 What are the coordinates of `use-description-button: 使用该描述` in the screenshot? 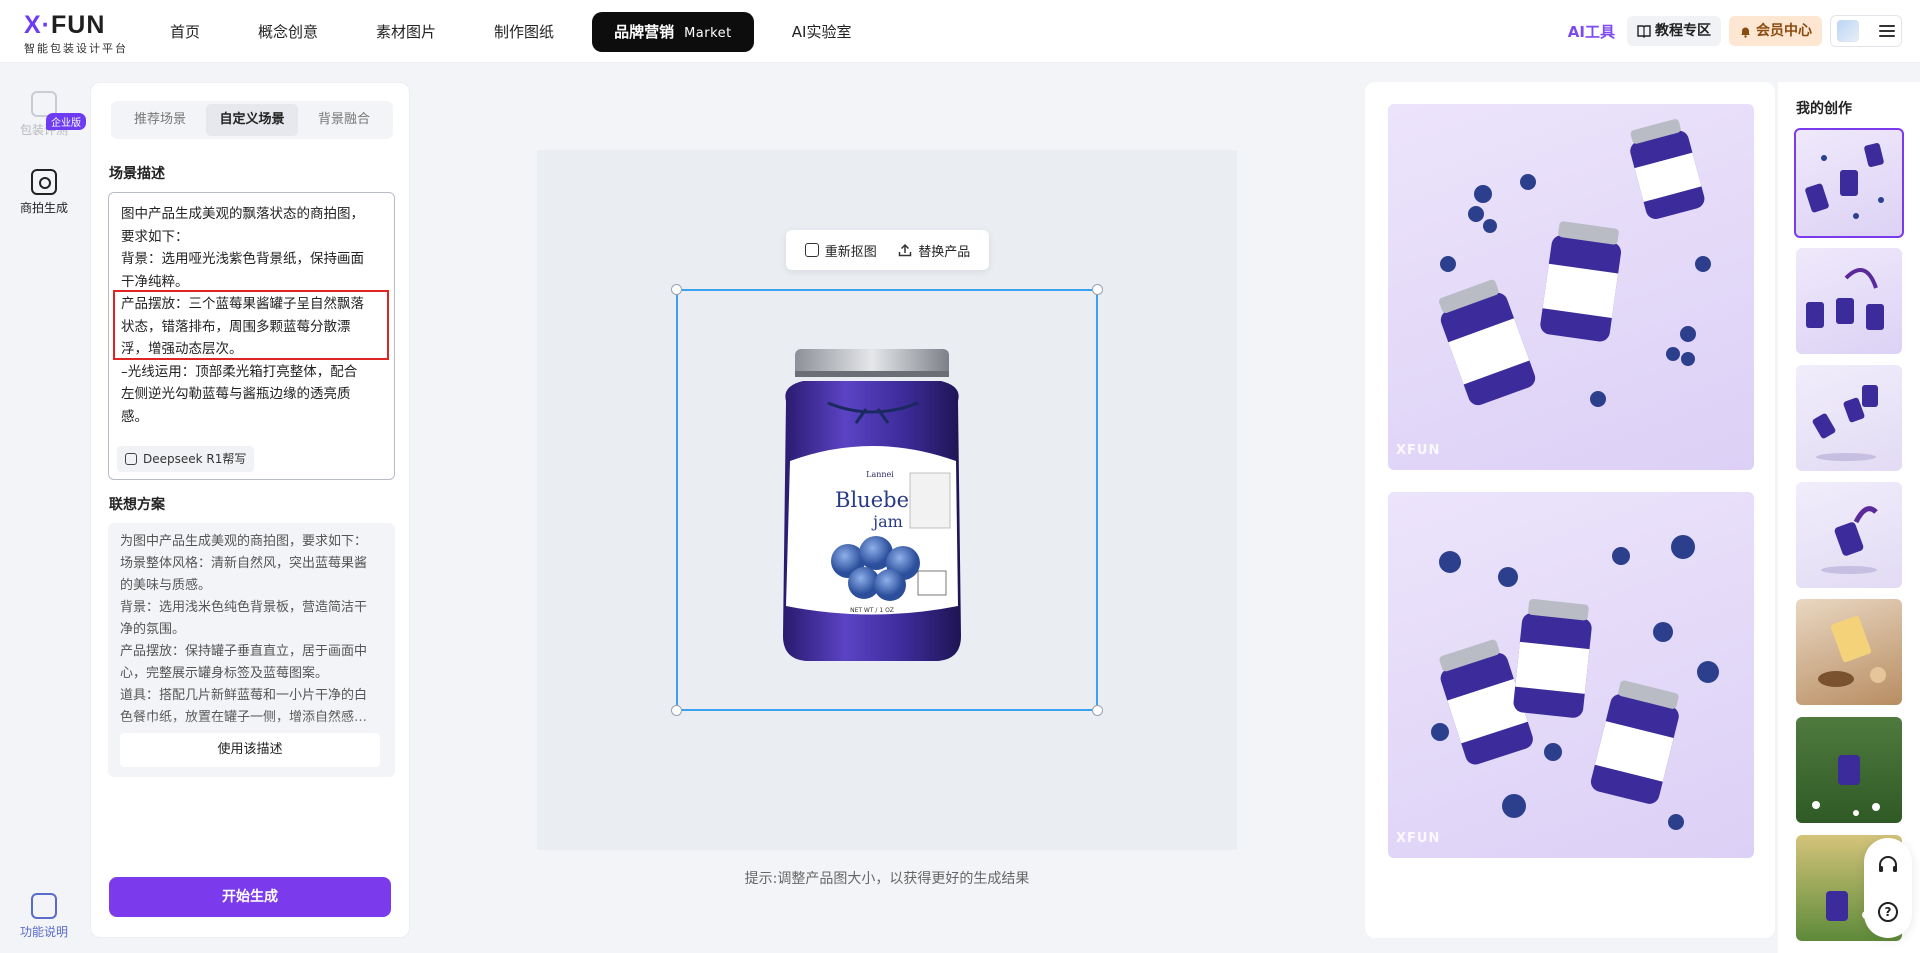 It's located at (250, 750).